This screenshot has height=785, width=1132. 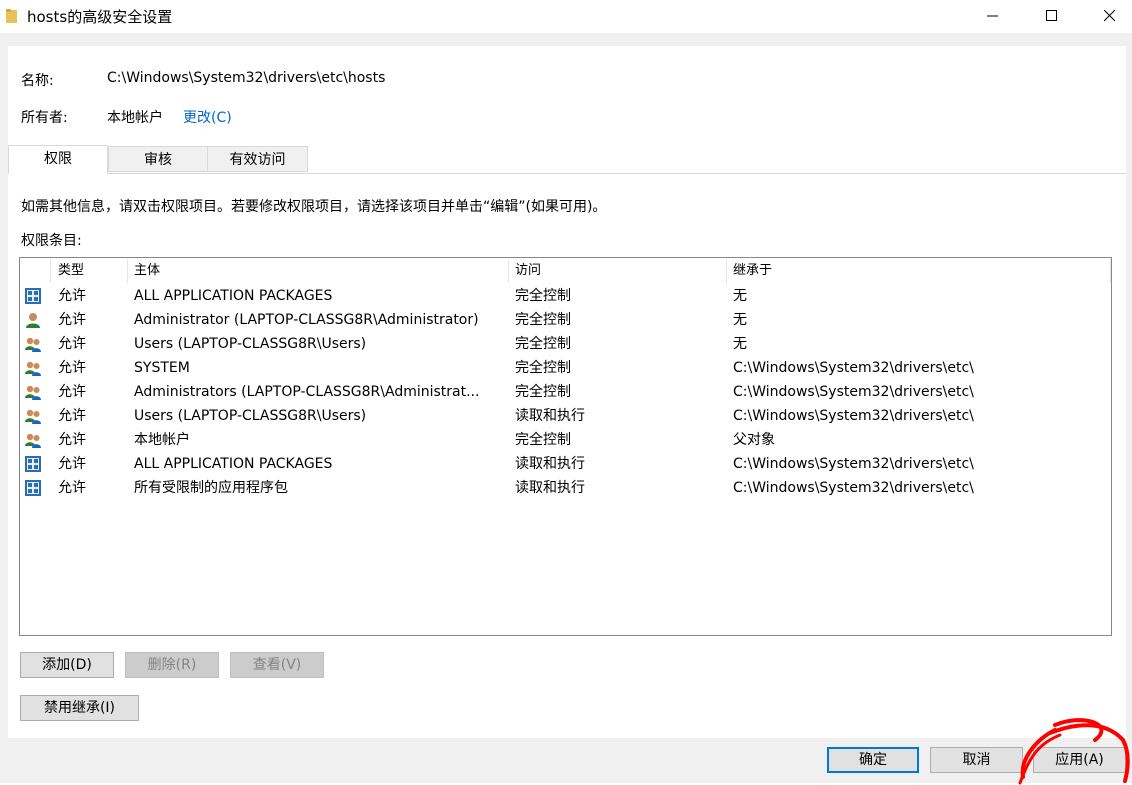 I want to click on entries-label: 权限条目:, so click(x=51, y=241).